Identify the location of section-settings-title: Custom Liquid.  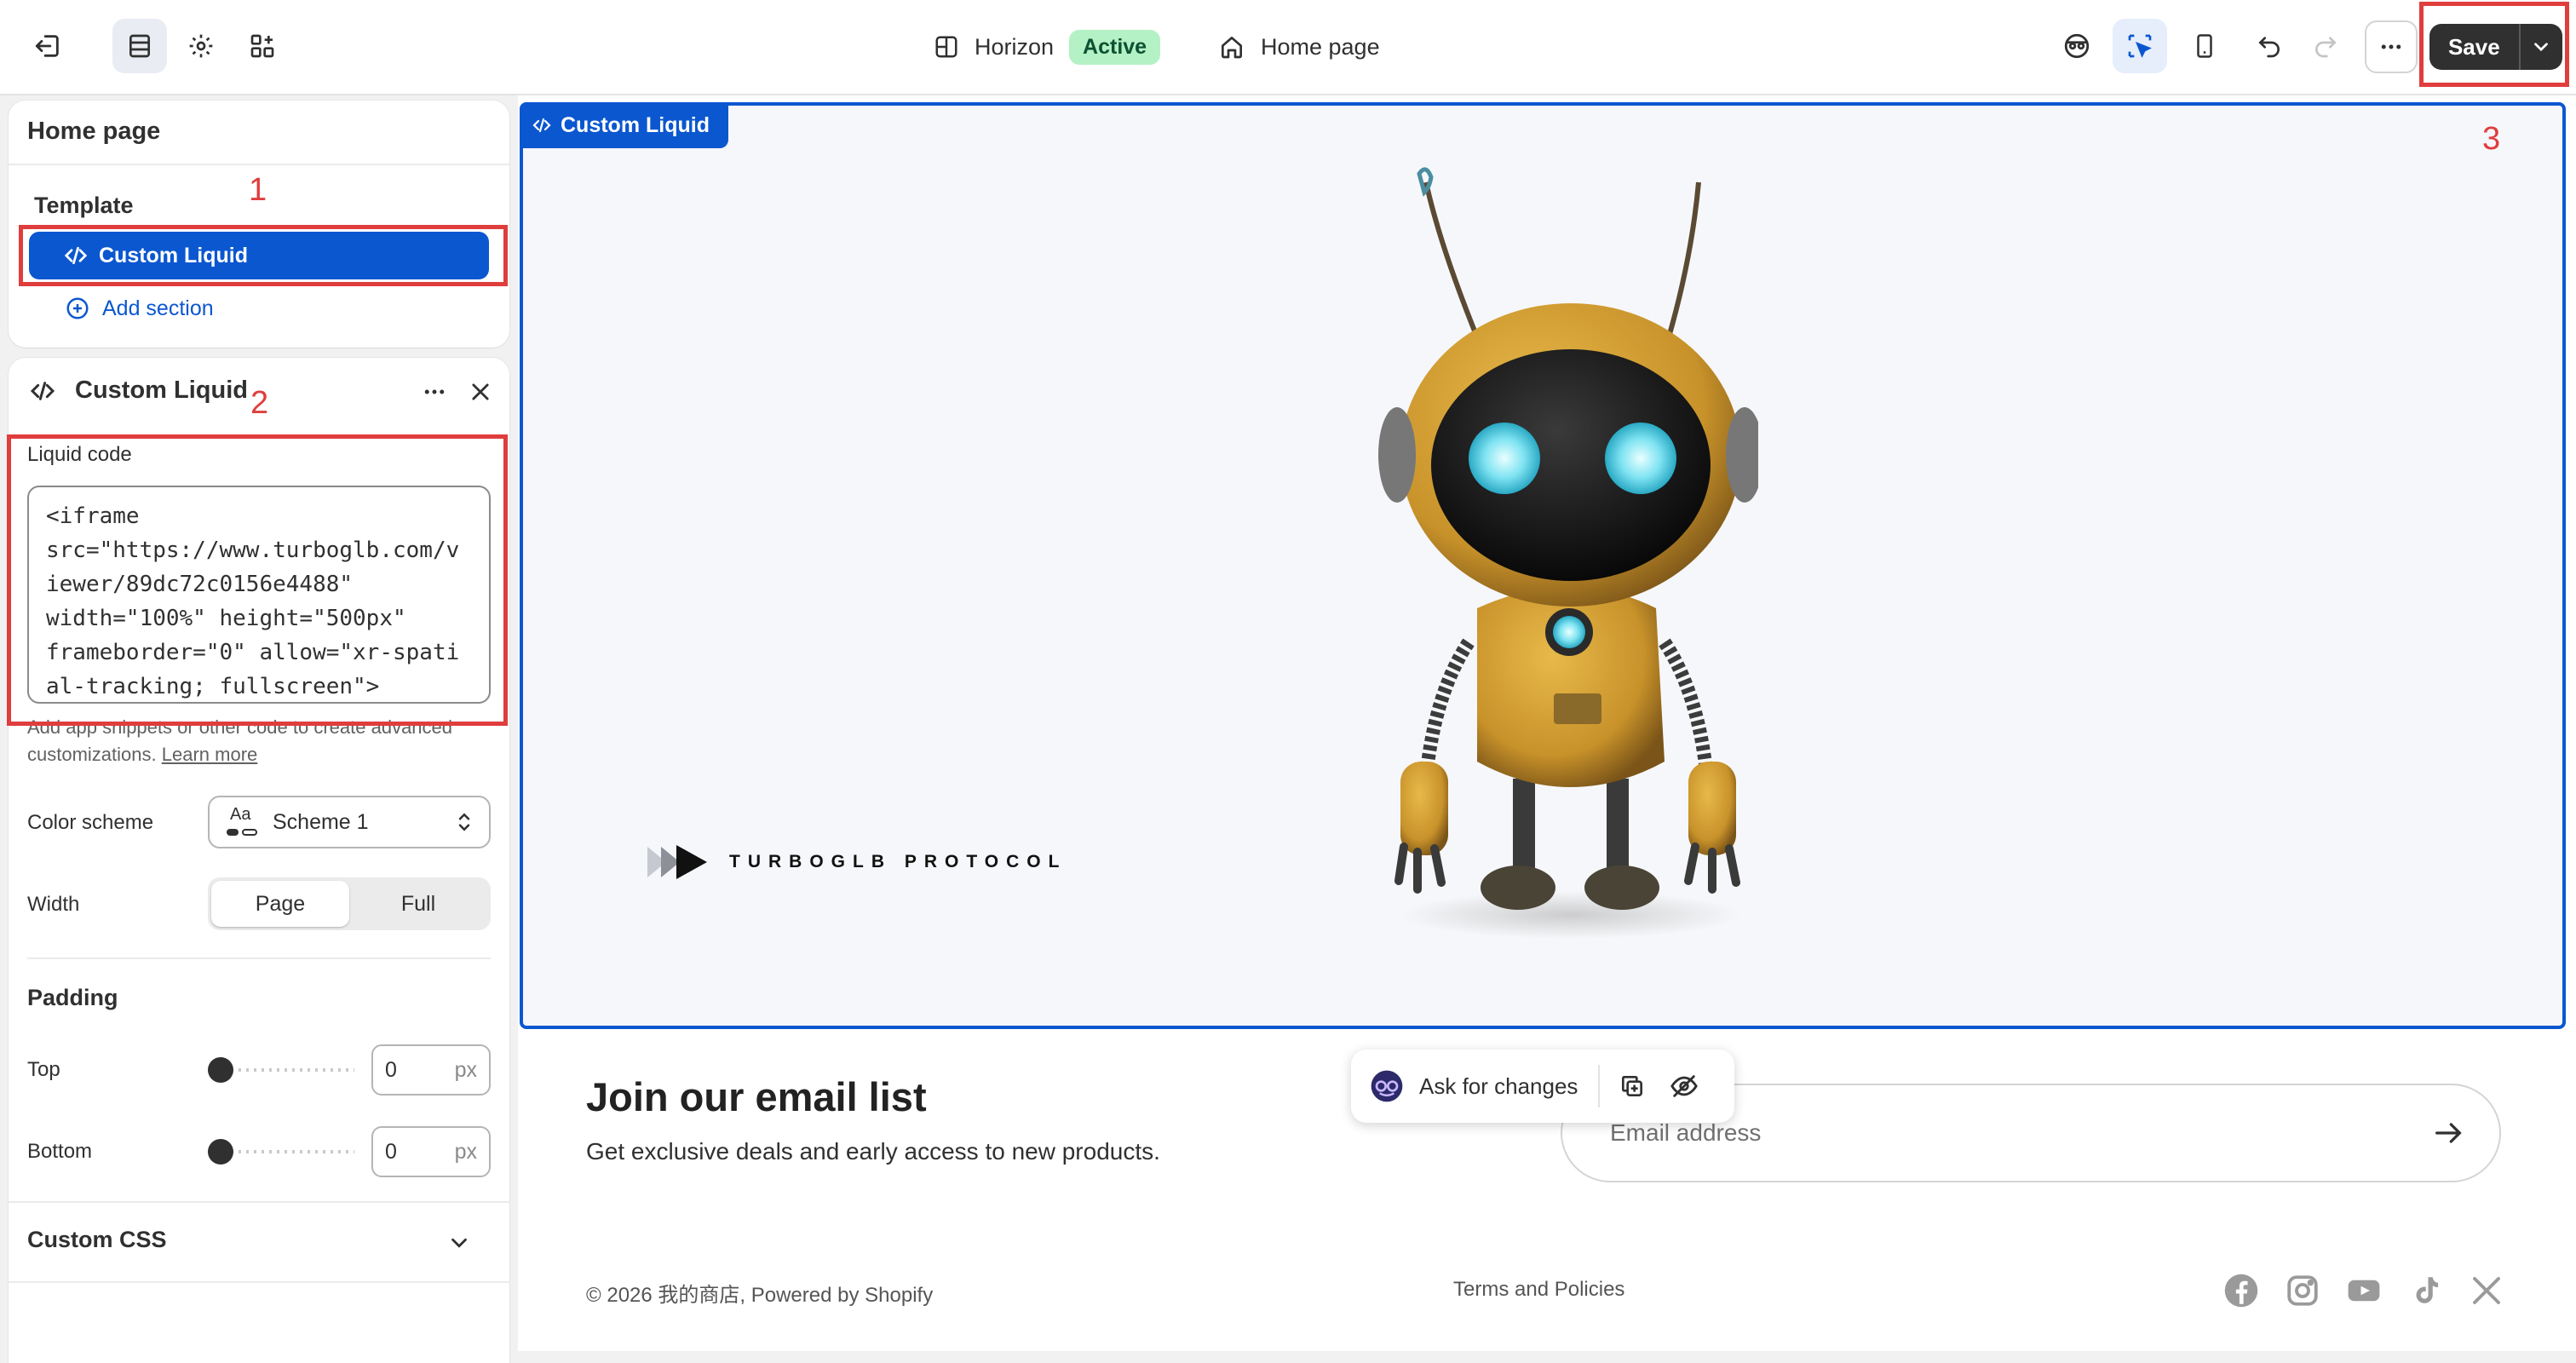
(162, 391).